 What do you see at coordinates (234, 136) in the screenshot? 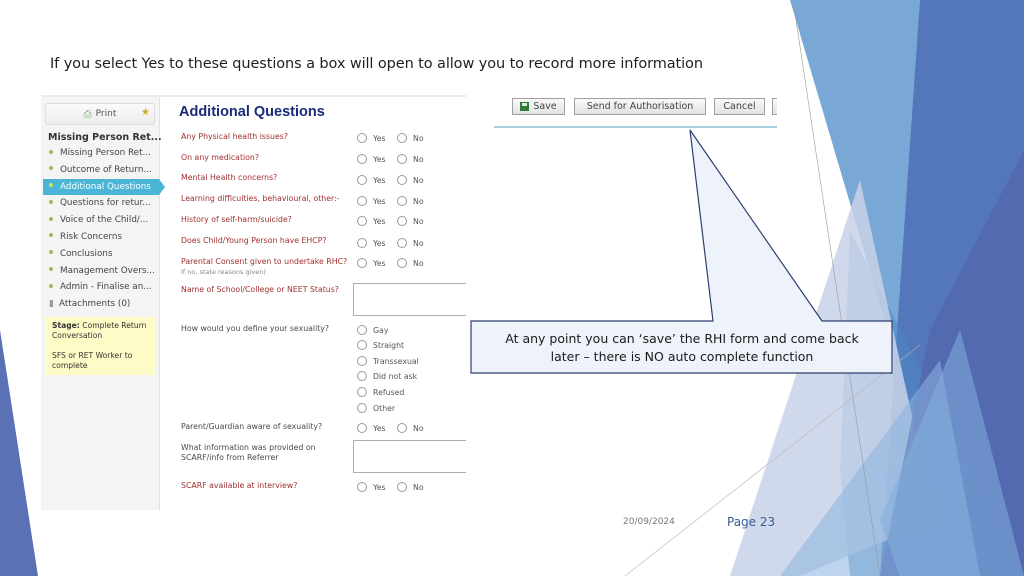
I see `question-text: Any Physical health issues?` at bounding box center [234, 136].